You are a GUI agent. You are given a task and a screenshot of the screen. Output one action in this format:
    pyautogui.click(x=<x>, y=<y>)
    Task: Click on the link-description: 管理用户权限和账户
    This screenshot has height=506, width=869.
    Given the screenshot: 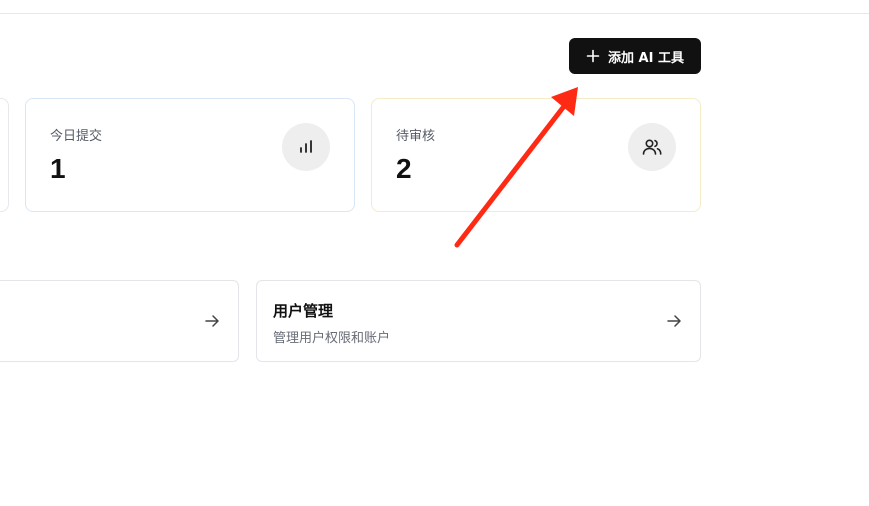 What is the action you would take?
    pyautogui.click(x=332, y=338)
    